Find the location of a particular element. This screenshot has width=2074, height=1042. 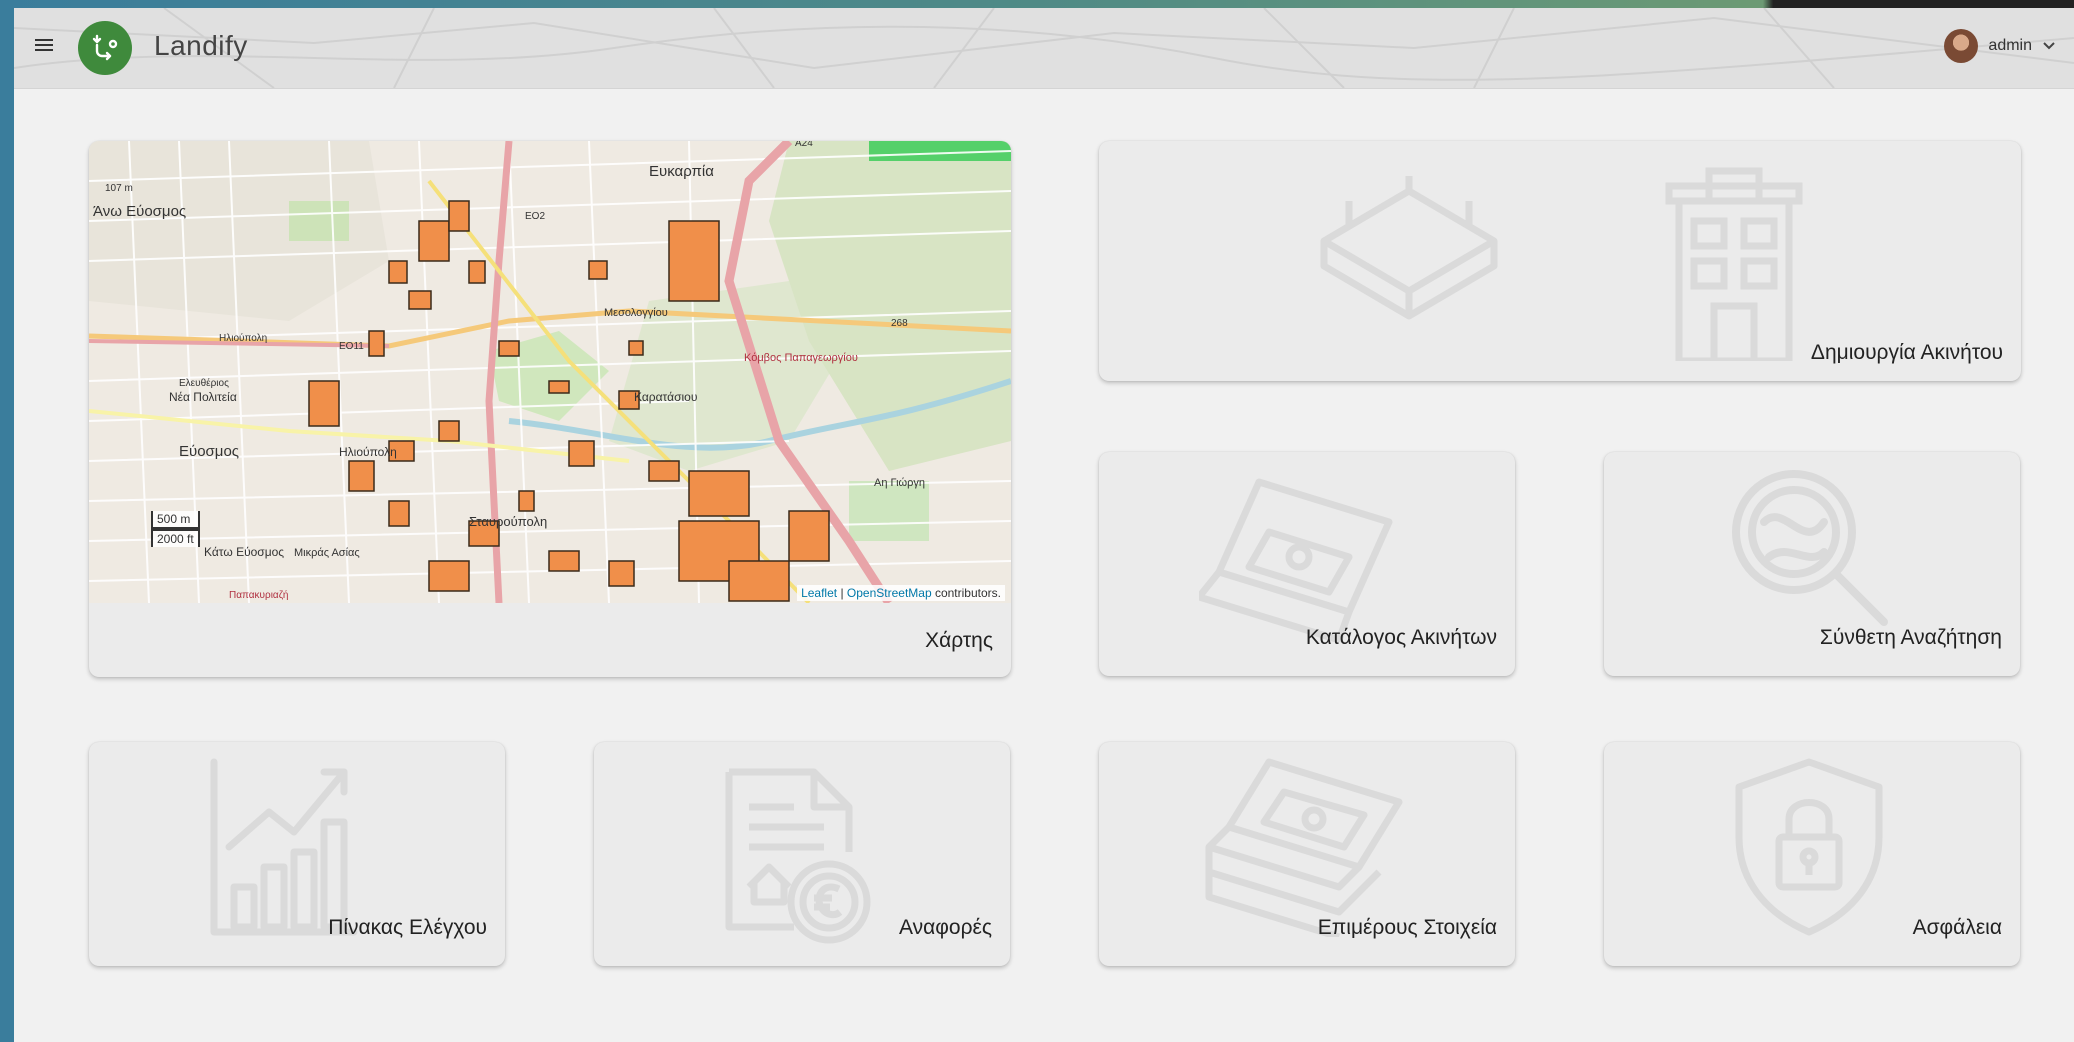

map-label-elev-107: 107 m is located at coordinates (119, 188).